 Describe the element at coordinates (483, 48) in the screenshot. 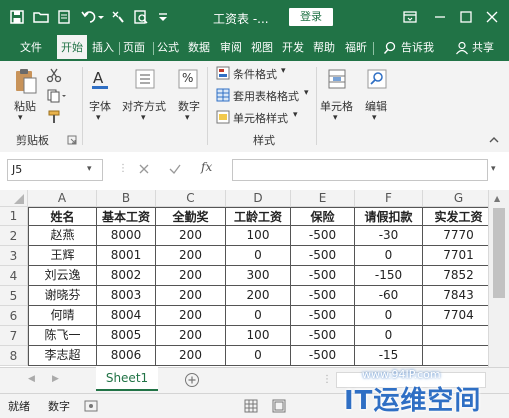

I see `share-button: 共享` at that location.